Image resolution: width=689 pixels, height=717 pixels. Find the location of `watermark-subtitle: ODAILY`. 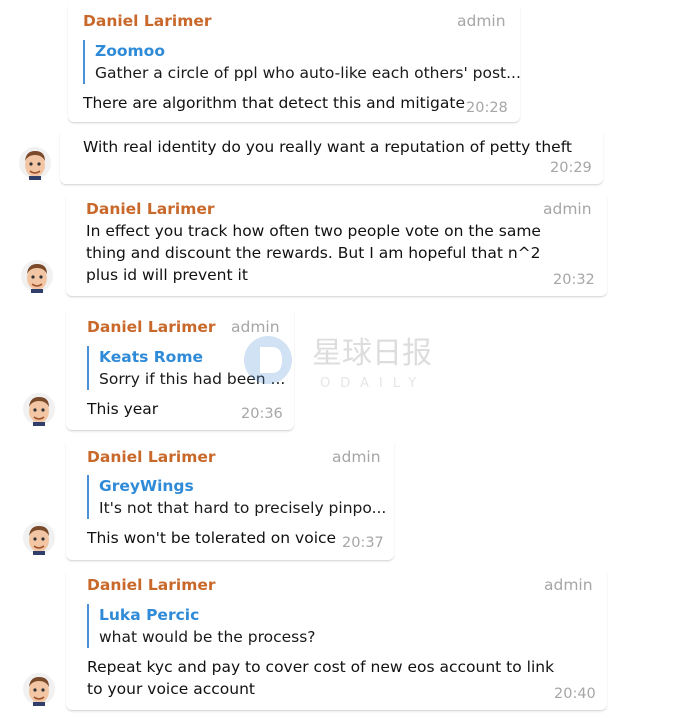

watermark-subtitle: ODAILY is located at coordinates (373, 383).